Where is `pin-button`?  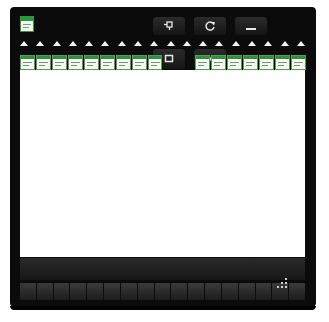
pin-button is located at coordinates (169, 26).